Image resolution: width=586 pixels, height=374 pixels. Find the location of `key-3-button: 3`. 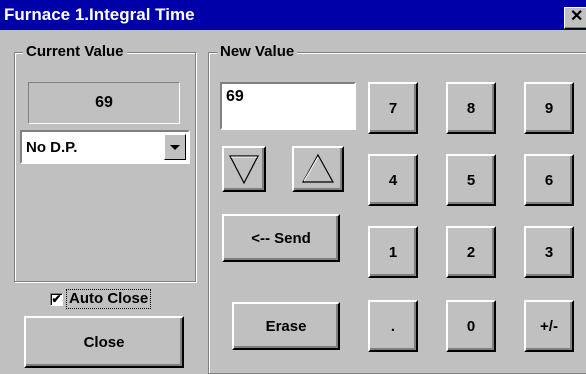

key-3-button: 3 is located at coordinates (549, 252).